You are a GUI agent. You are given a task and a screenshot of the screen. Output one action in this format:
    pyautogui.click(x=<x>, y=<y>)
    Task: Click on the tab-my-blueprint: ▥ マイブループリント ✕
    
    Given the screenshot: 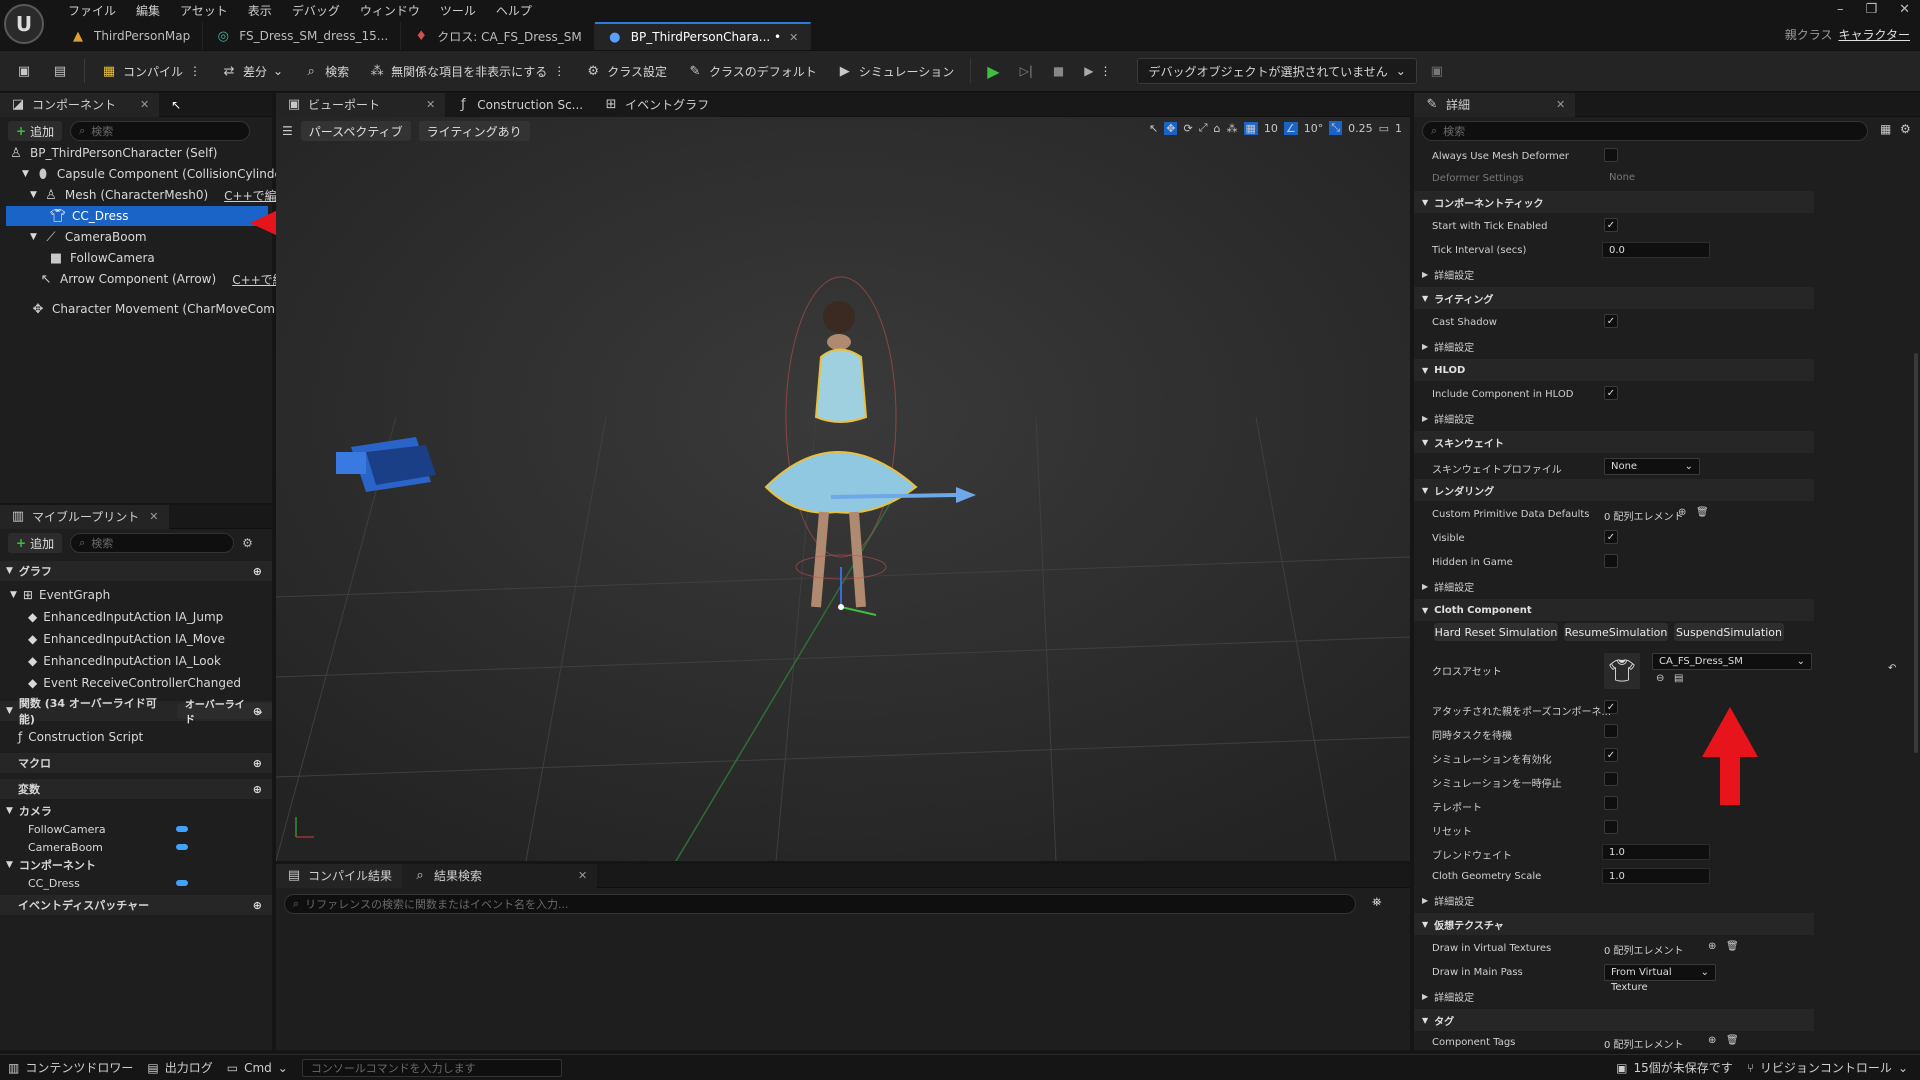 What is the action you would take?
    pyautogui.click(x=84, y=516)
    